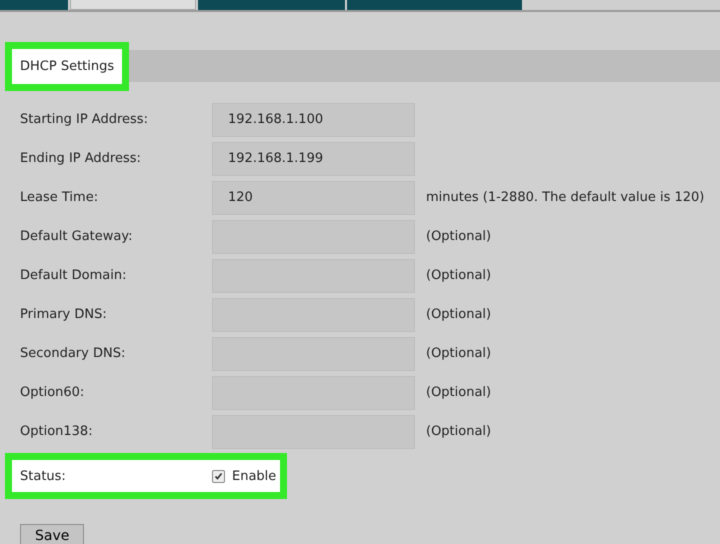 This screenshot has width=720, height=544. What do you see at coordinates (76, 236) in the screenshot?
I see `field-label: Default Gateway:` at bounding box center [76, 236].